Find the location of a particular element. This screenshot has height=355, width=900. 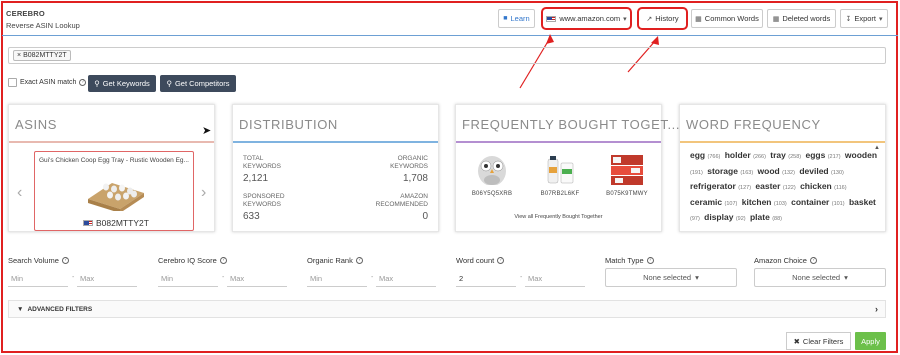

fbt-asin: B075K9TMWY is located at coordinates (627, 194).